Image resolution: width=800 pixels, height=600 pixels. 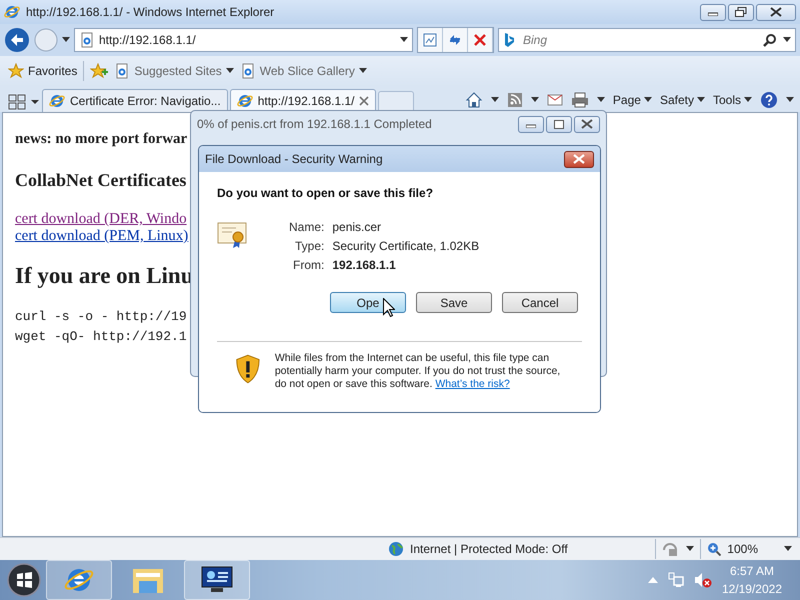 What do you see at coordinates (770, 40) in the screenshot?
I see `search-icon` at bounding box center [770, 40].